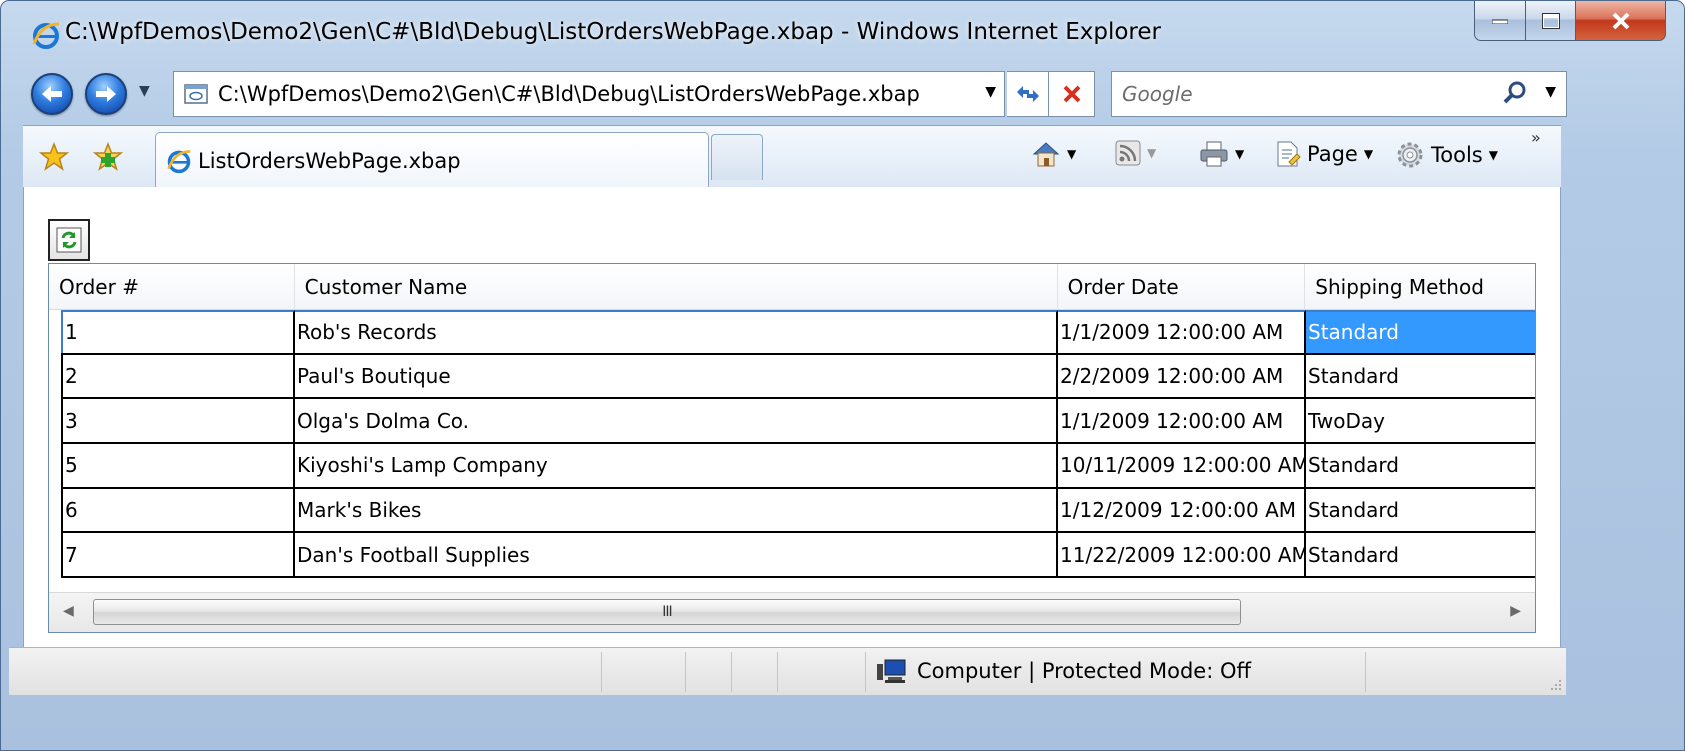 The image size is (1685, 751). Describe the element at coordinates (676, 287) in the screenshot. I see `column-header-customer-name: Customer Name` at that location.